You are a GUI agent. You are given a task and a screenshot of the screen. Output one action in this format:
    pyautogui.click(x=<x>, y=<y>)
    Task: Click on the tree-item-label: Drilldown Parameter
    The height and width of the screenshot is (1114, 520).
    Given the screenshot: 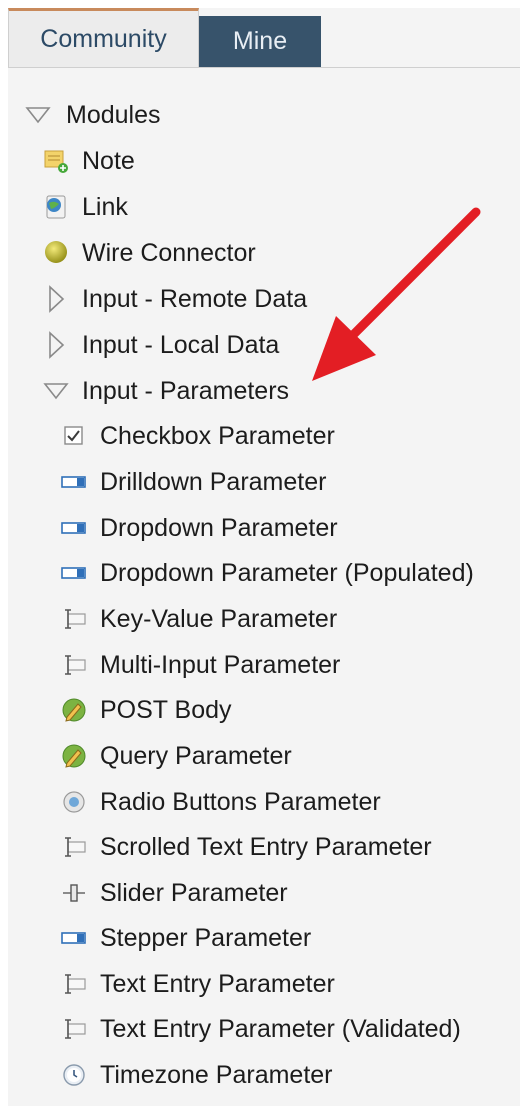 What is the action you would take?
    pyautogui.click(x=213, y=482)
    